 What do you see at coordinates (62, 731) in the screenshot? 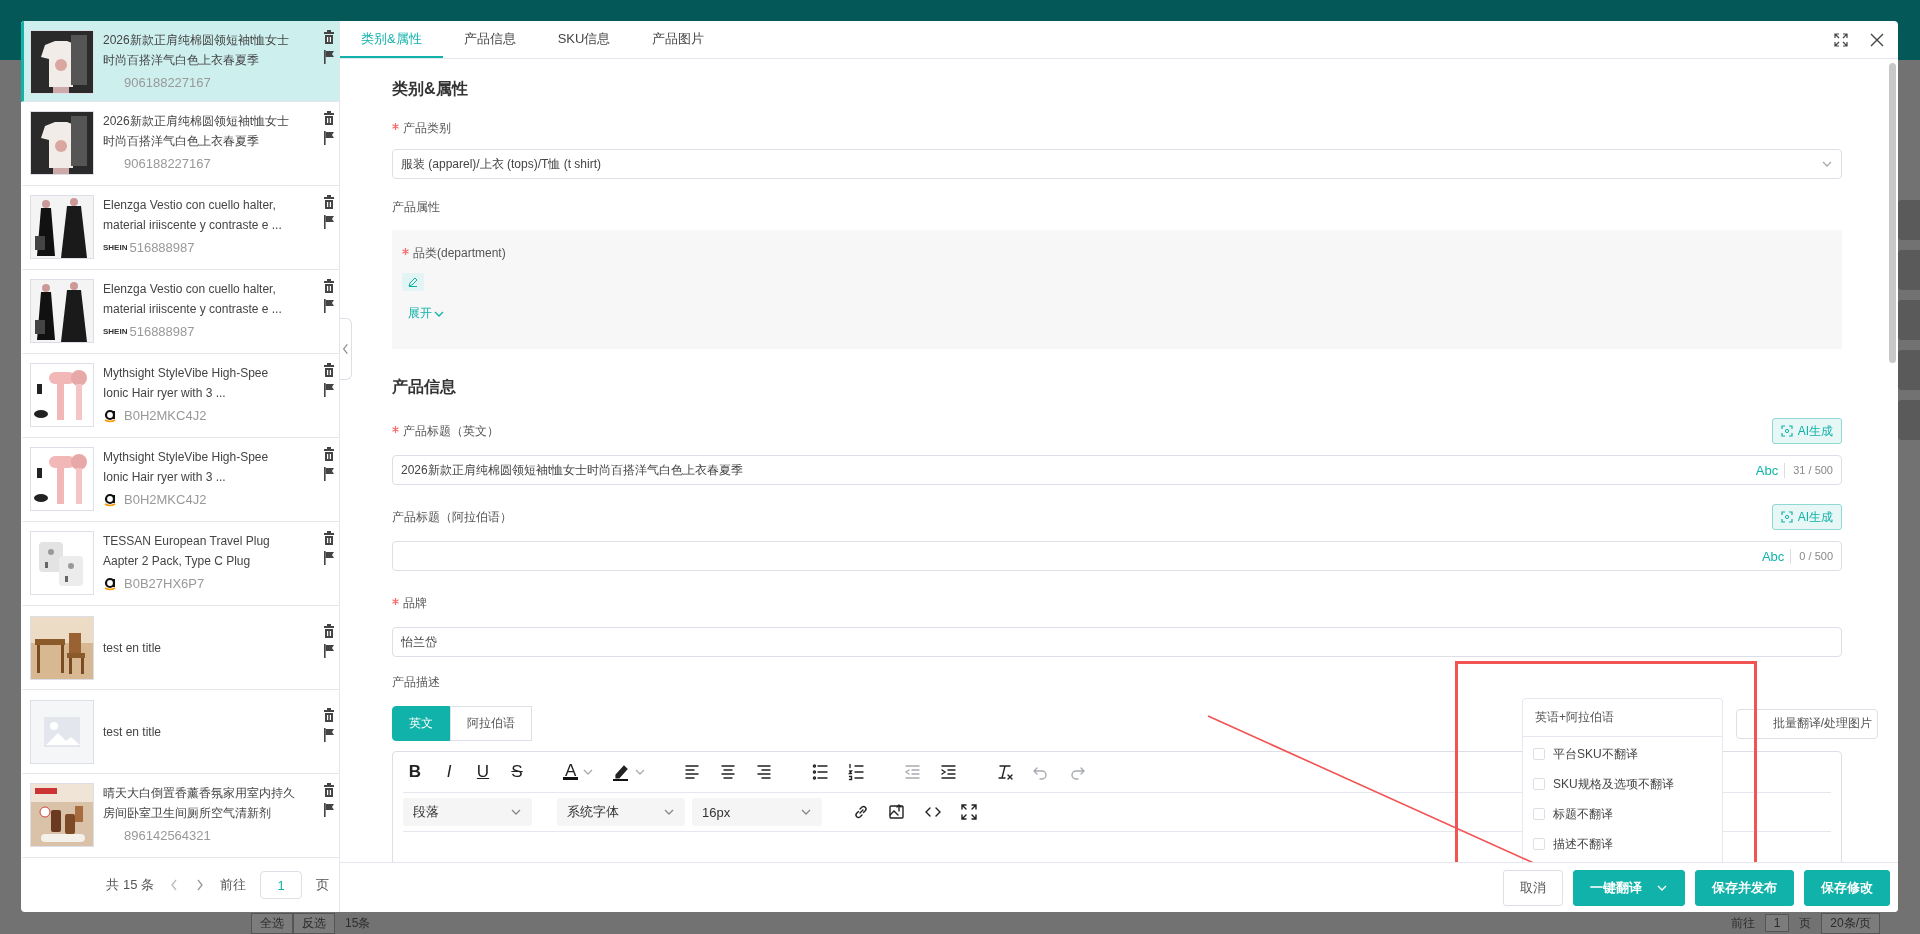
I see `image-placeholder-icon` at bounding box center [62, 731].